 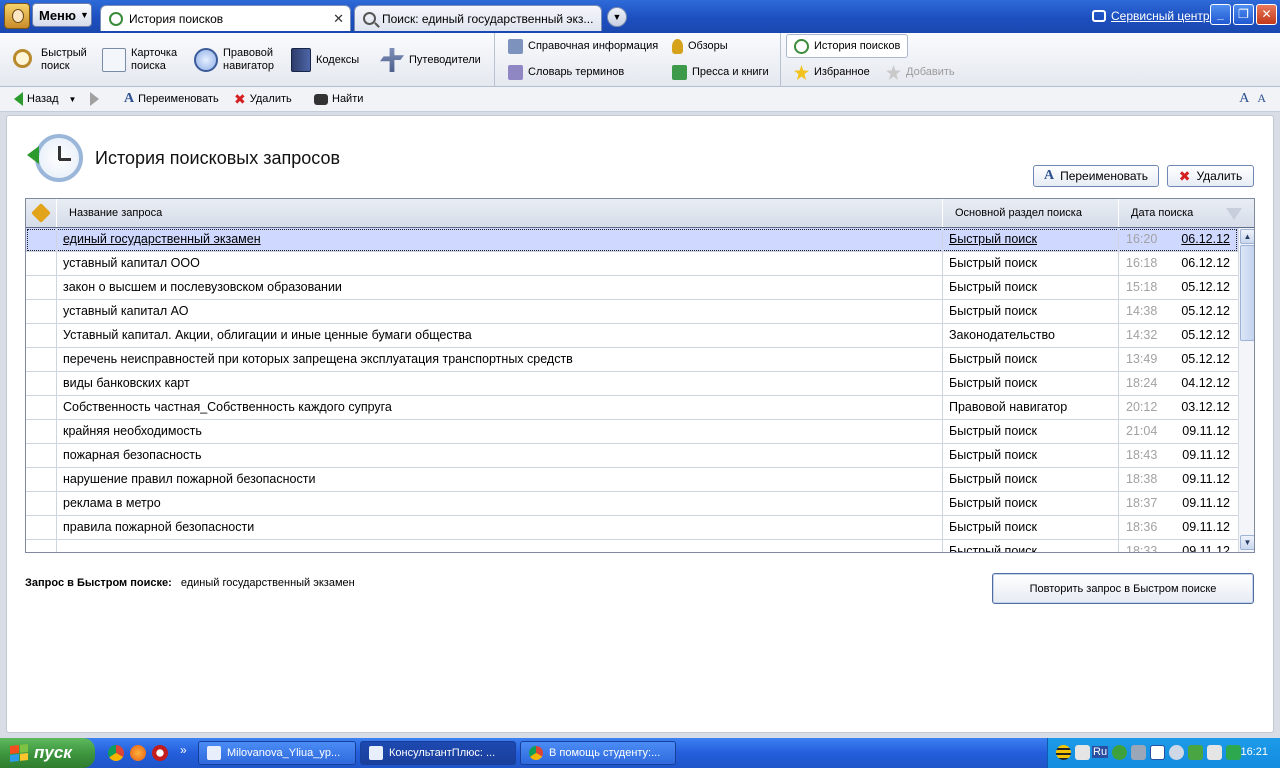 What do you see at coordinates (430, 60) in the screenshot?
I see `guides-button: Путеводители` at bounding box center [430, 60].